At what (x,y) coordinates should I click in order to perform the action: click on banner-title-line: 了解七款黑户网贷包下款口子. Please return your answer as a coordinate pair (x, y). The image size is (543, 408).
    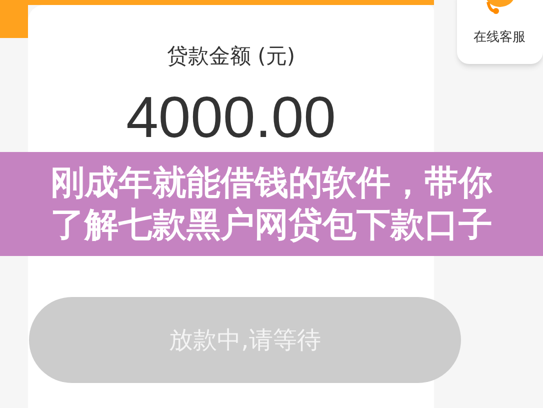
    Looking at the image, I should click on (271, 225).